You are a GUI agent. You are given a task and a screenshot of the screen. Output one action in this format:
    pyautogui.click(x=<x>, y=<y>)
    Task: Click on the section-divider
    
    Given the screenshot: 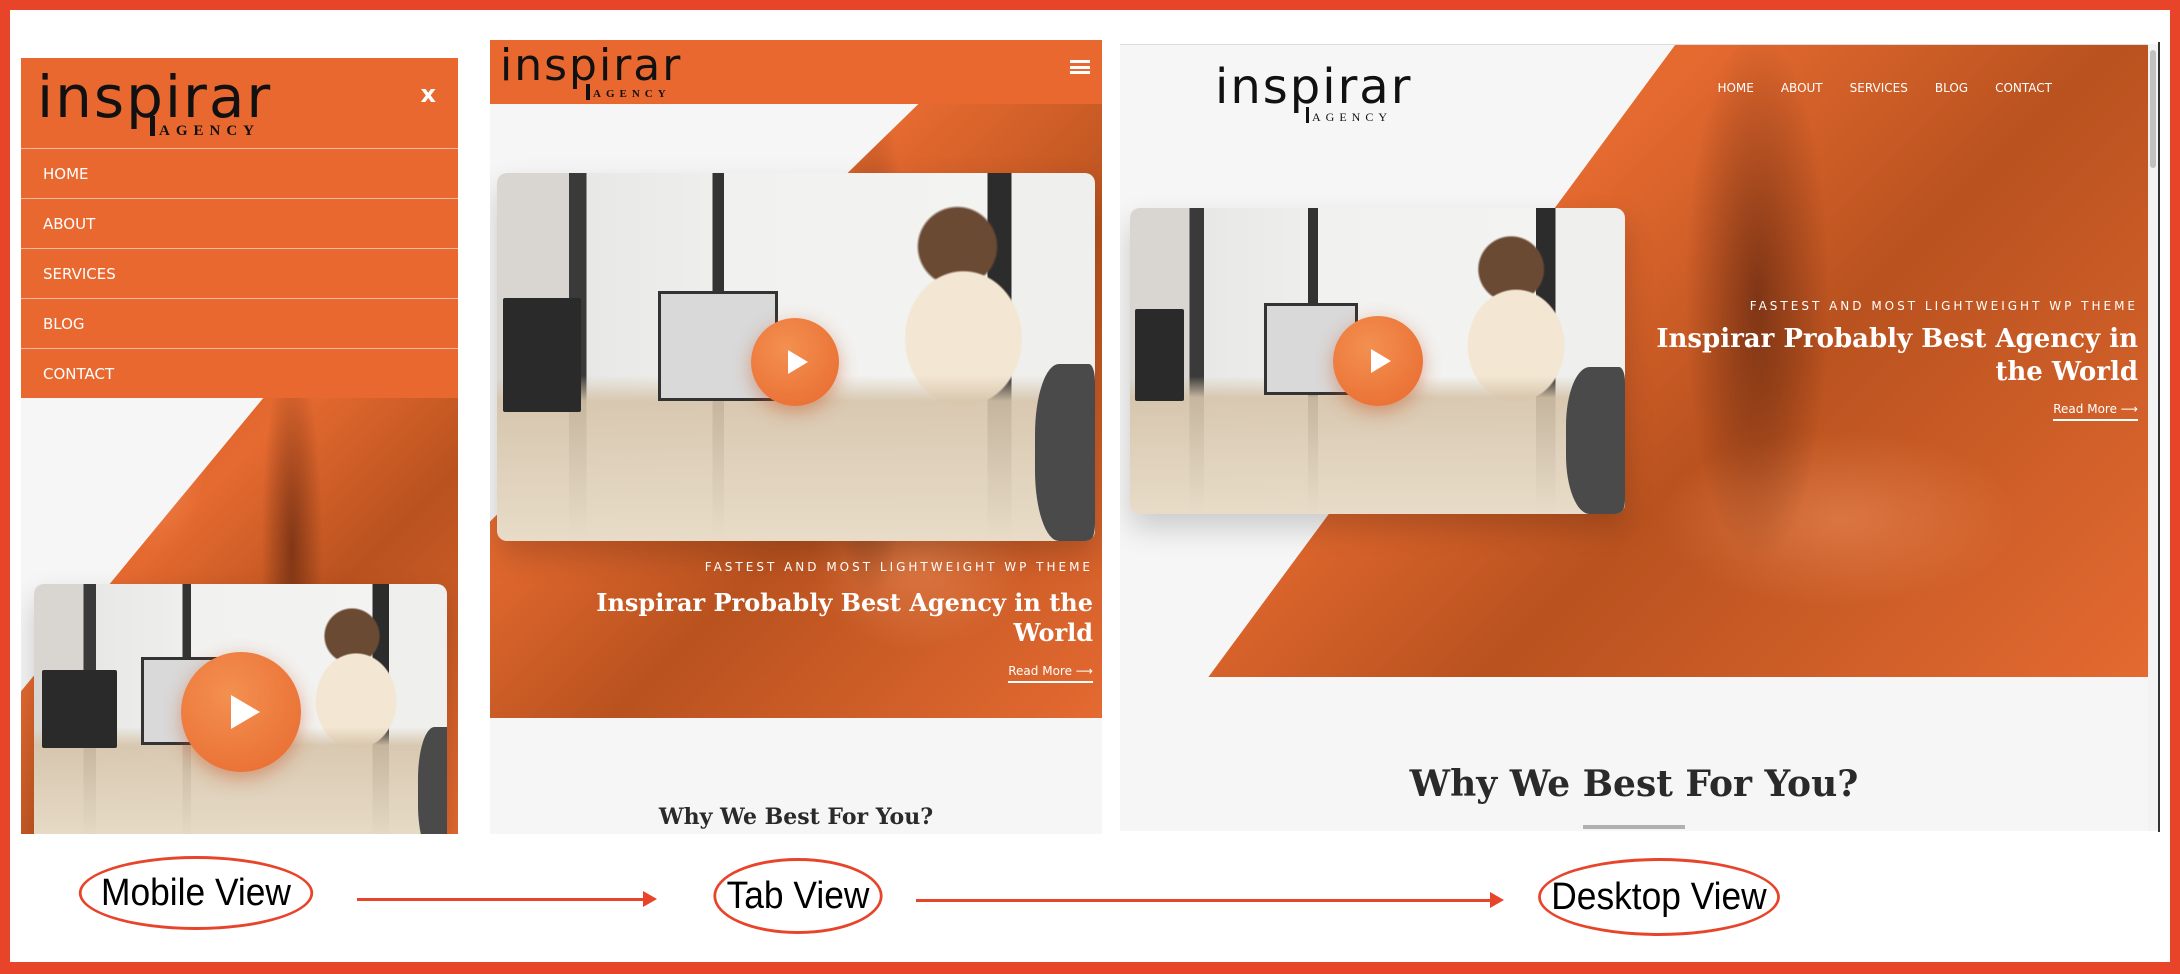 What is the action you would take?
    pyautogui.click(x=1634, y=827)
    